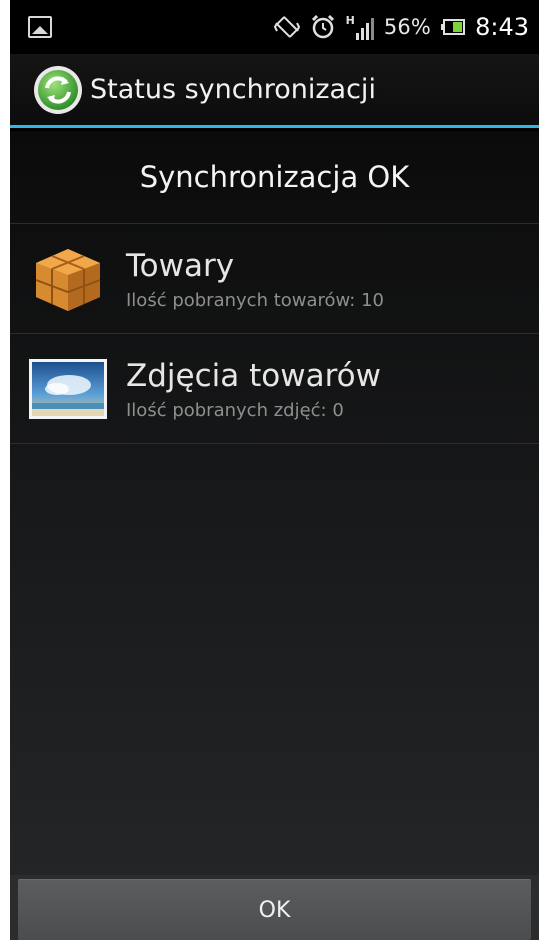 The height and width of the screenshot is (940, 539). Describe the element at coordinates (68, 389) in the screenshot. I see `picture-icon` at that location.